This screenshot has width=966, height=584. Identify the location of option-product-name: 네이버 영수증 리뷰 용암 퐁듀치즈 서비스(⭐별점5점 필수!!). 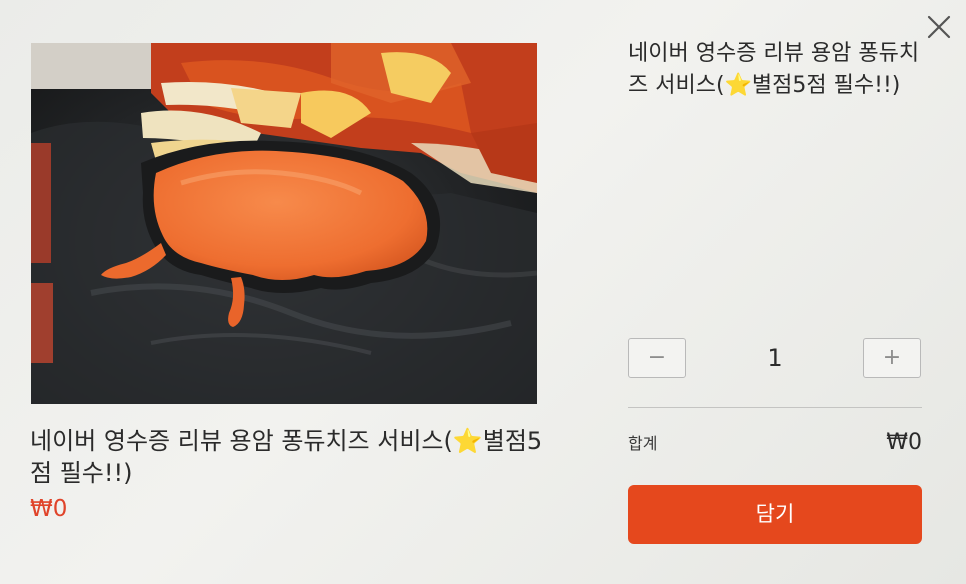
(774, 69).